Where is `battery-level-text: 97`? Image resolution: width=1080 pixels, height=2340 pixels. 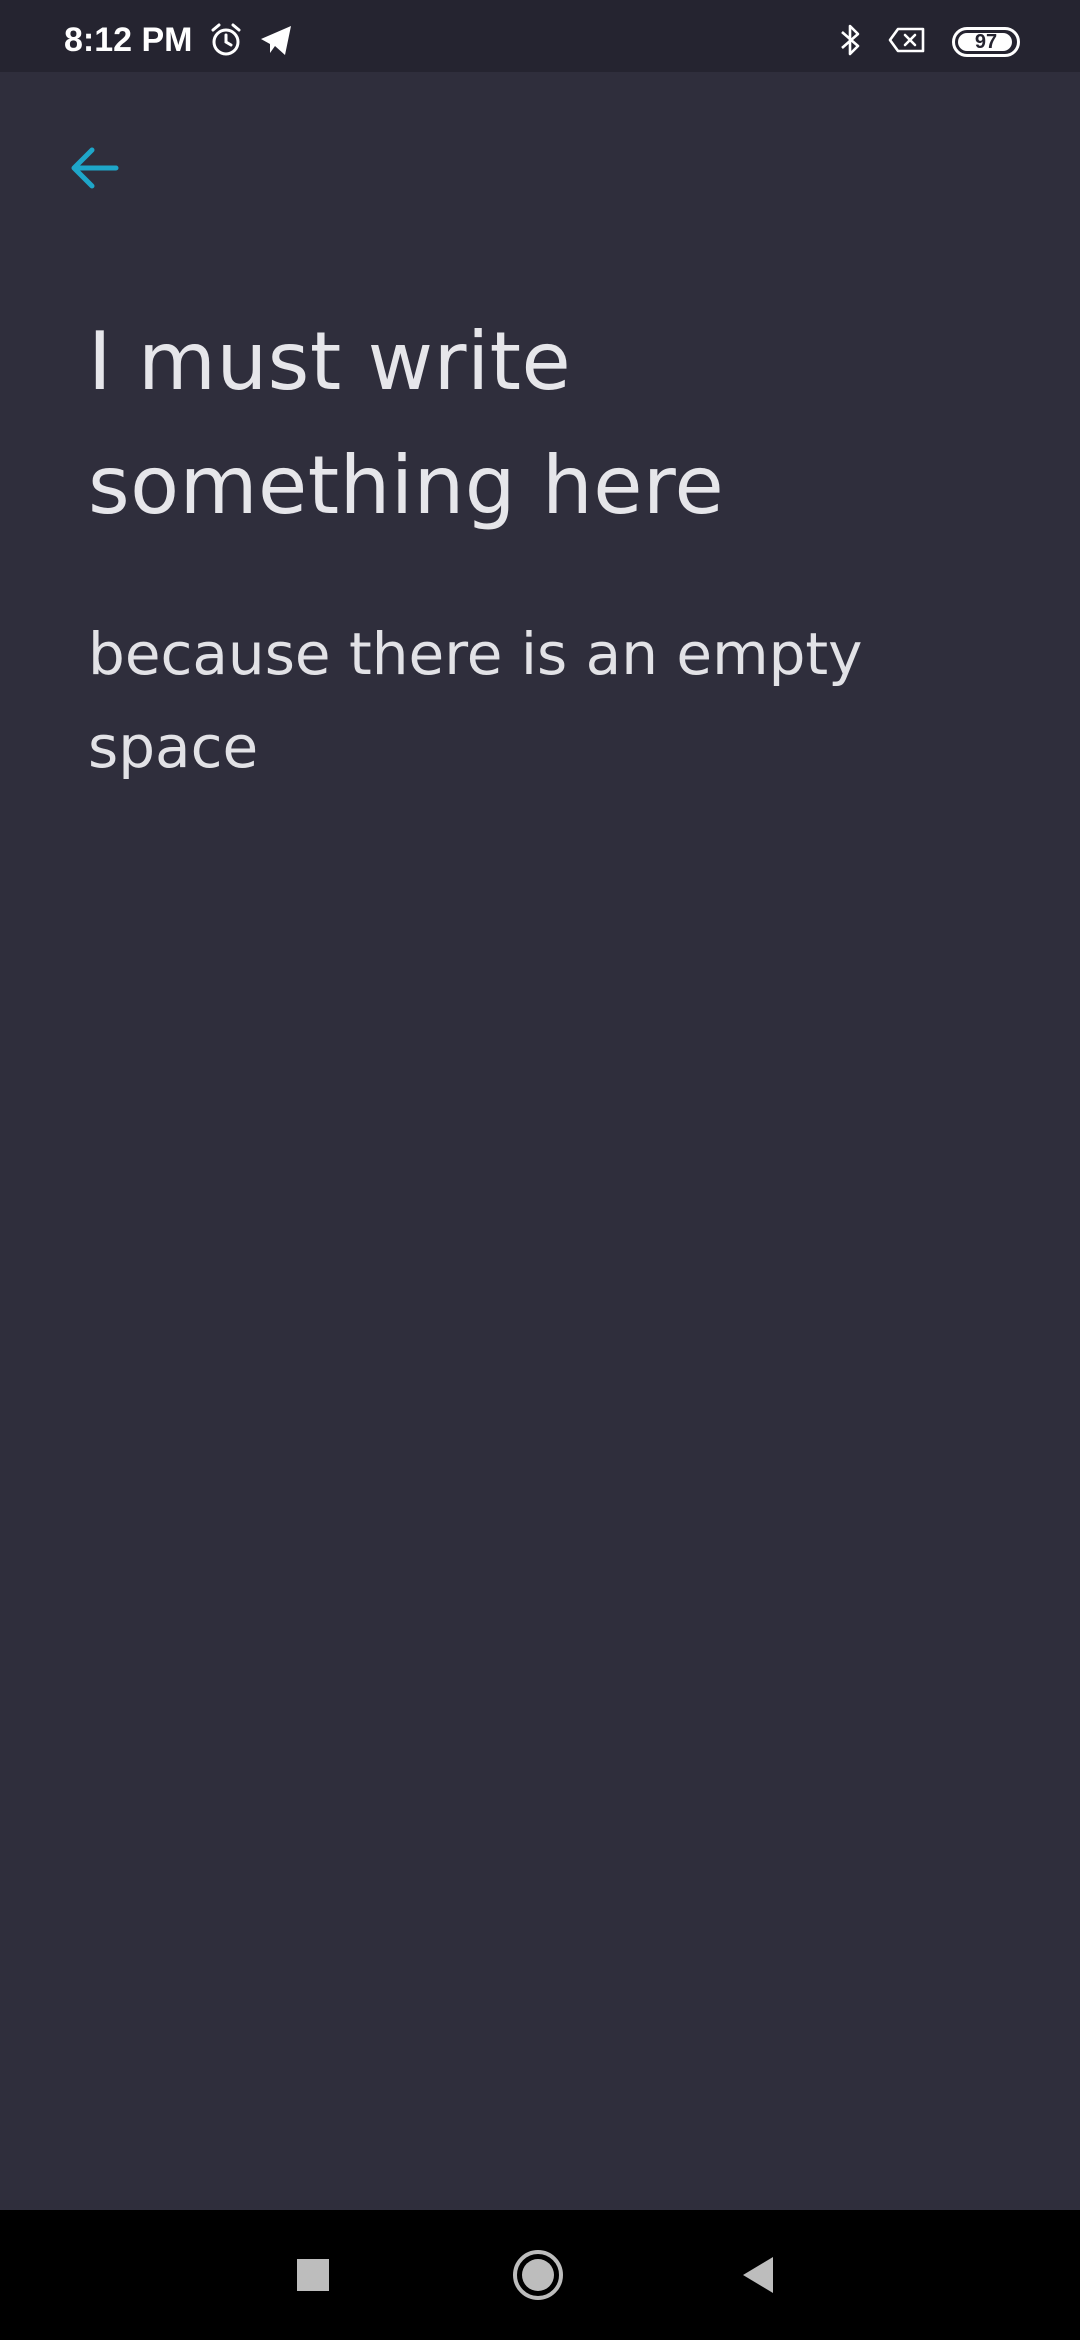
battery-level-text: 97 is located at coordinates (986, 42).